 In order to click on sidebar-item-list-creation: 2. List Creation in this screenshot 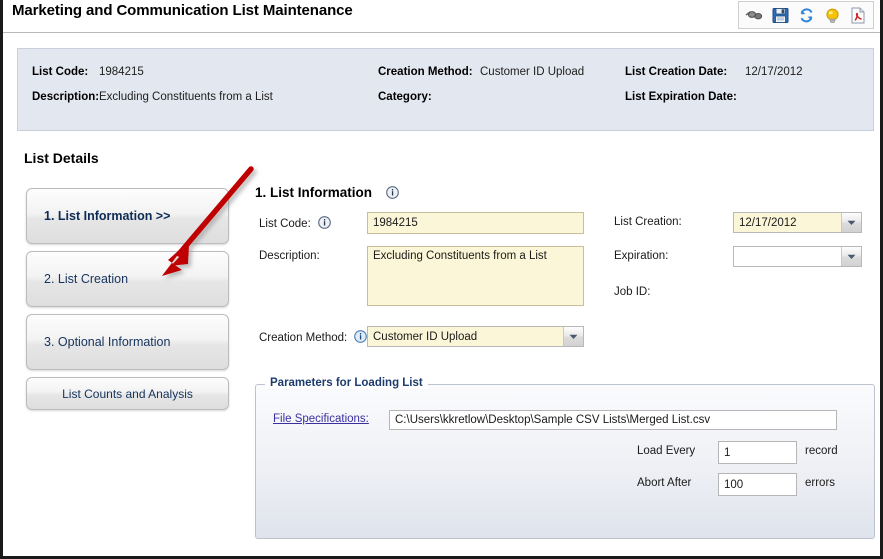, I will do `click(127, 279)`.